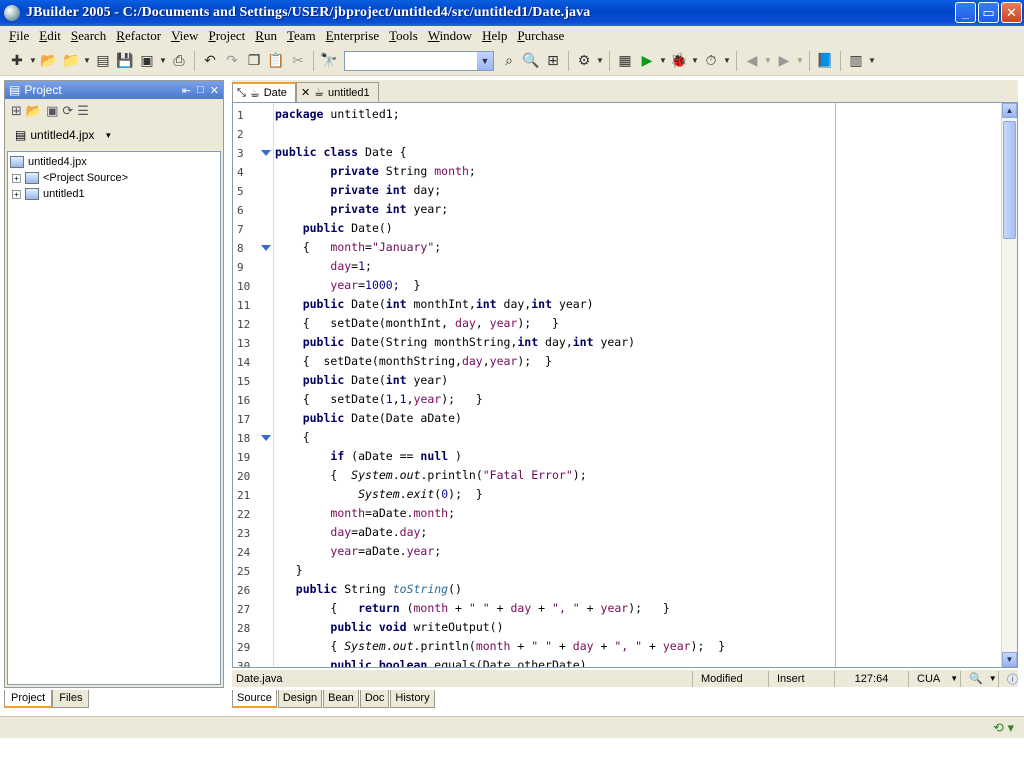  What do you see at coordinates (928, 679) in the screenshot?
I see `status-keymap-label: CUA` at bounding box center [928, 679].